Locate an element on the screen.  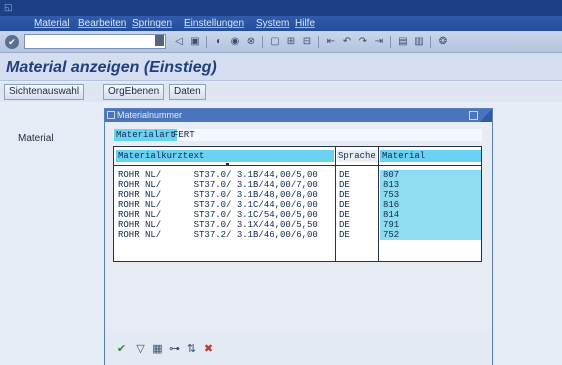
cancel-icon: ✖ is located at coordinates (208, 349).